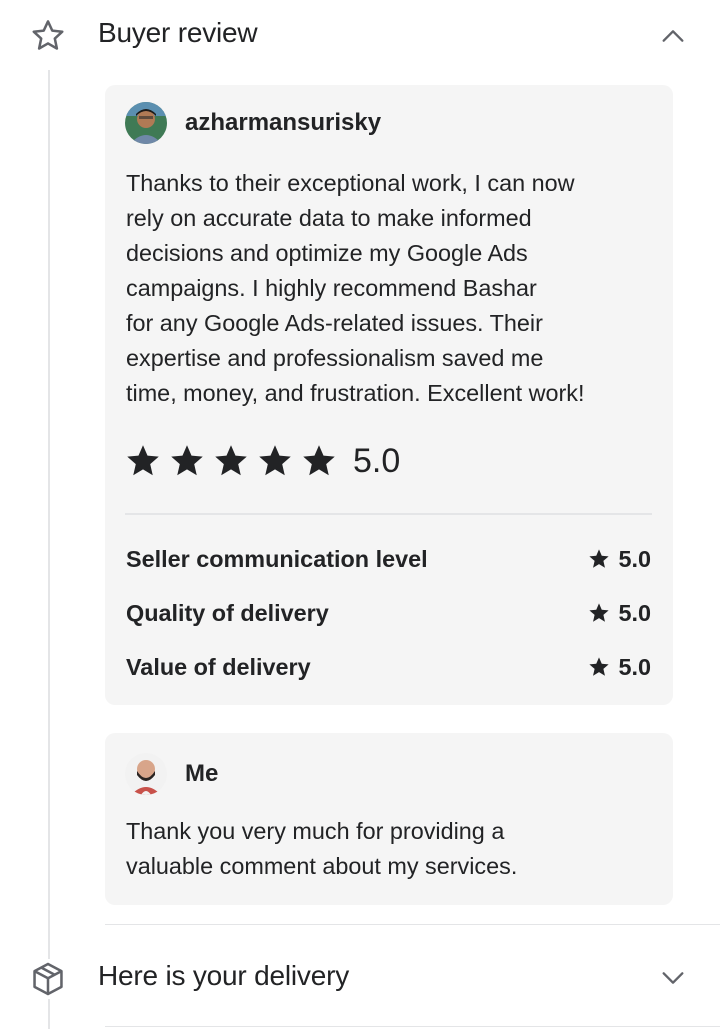 This screenshot has height=1029, width=720. What do you see at coordinates (322, 866) in the screenshot?
I see `reply-text-line: valuable comment about my services.` at bounding box center [322, 866].